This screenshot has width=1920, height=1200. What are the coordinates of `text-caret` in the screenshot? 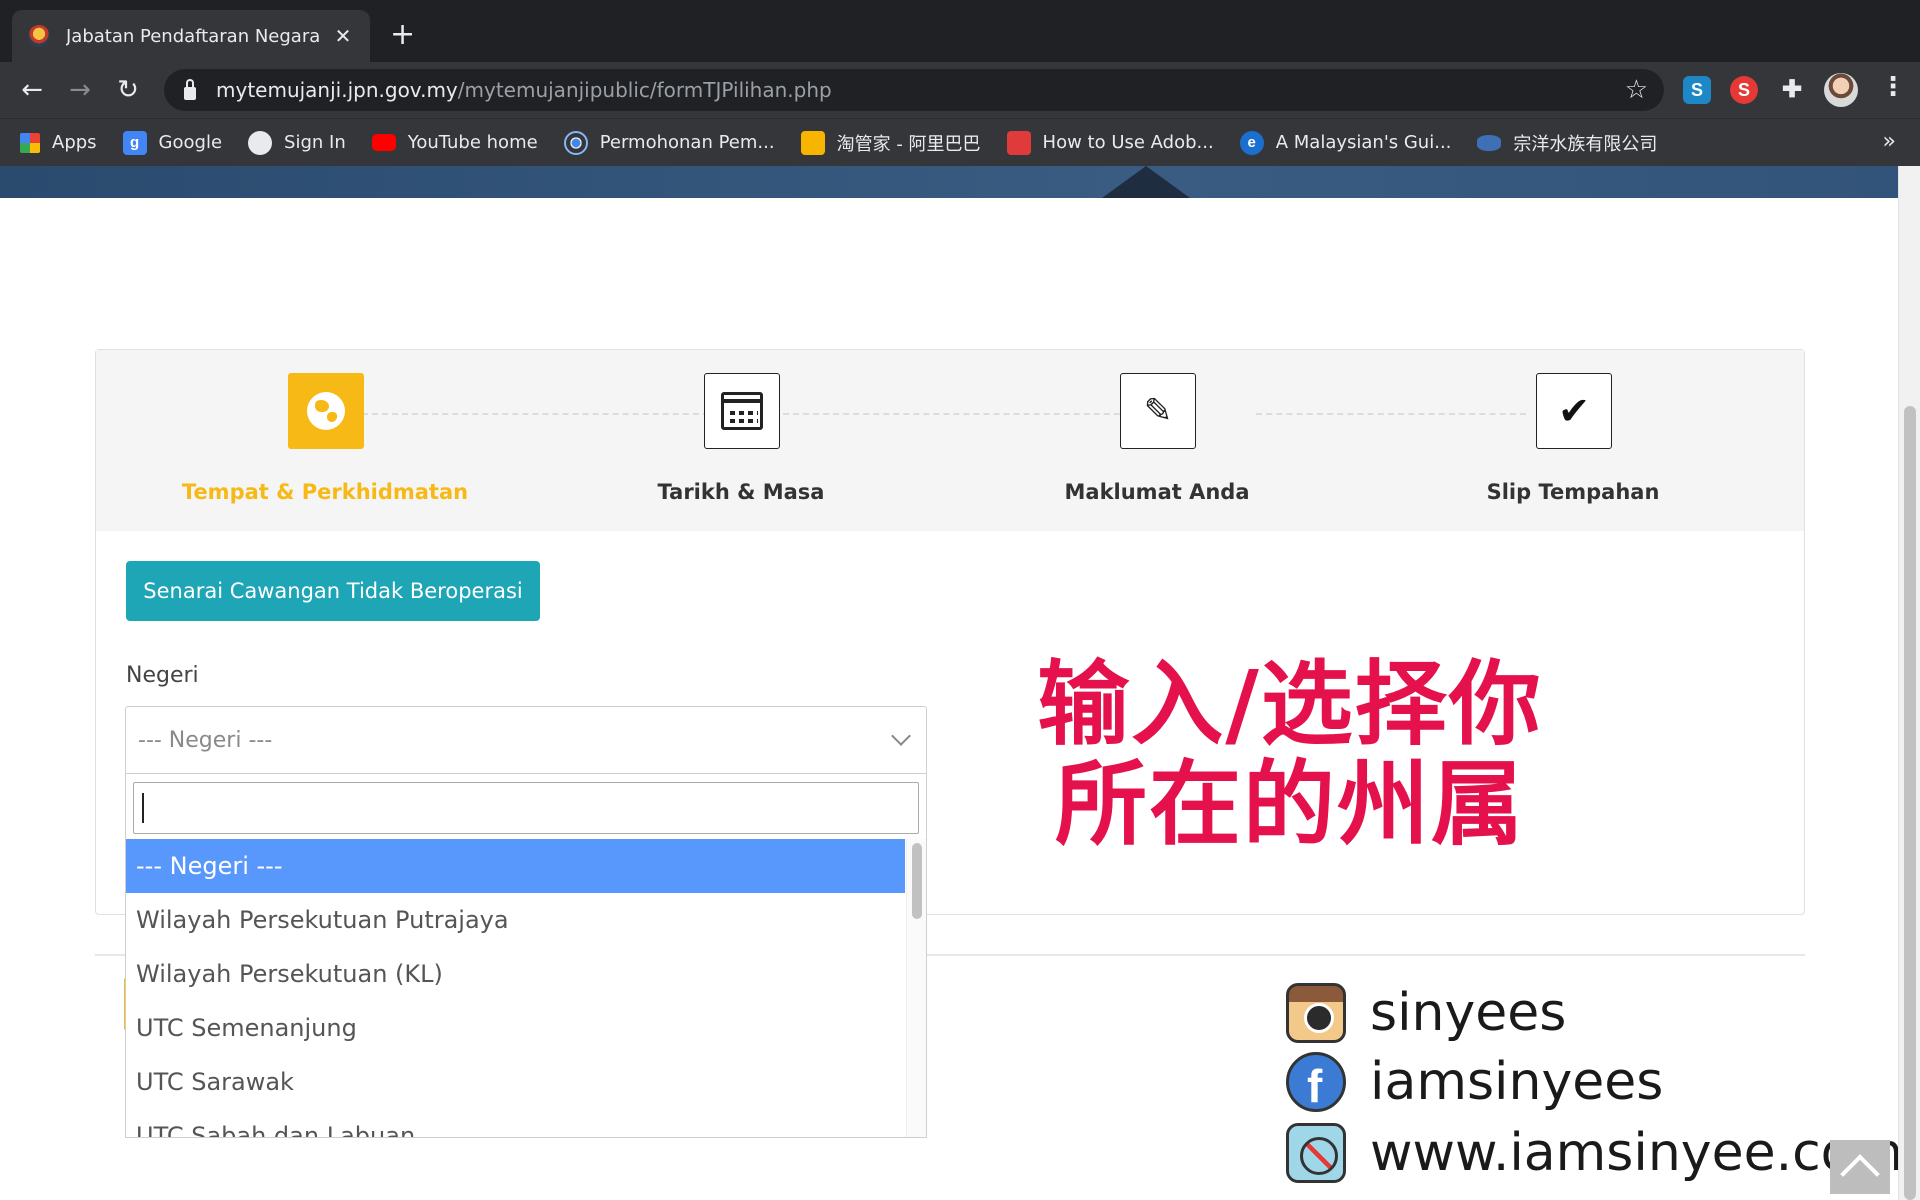 It's located at (143, 808).